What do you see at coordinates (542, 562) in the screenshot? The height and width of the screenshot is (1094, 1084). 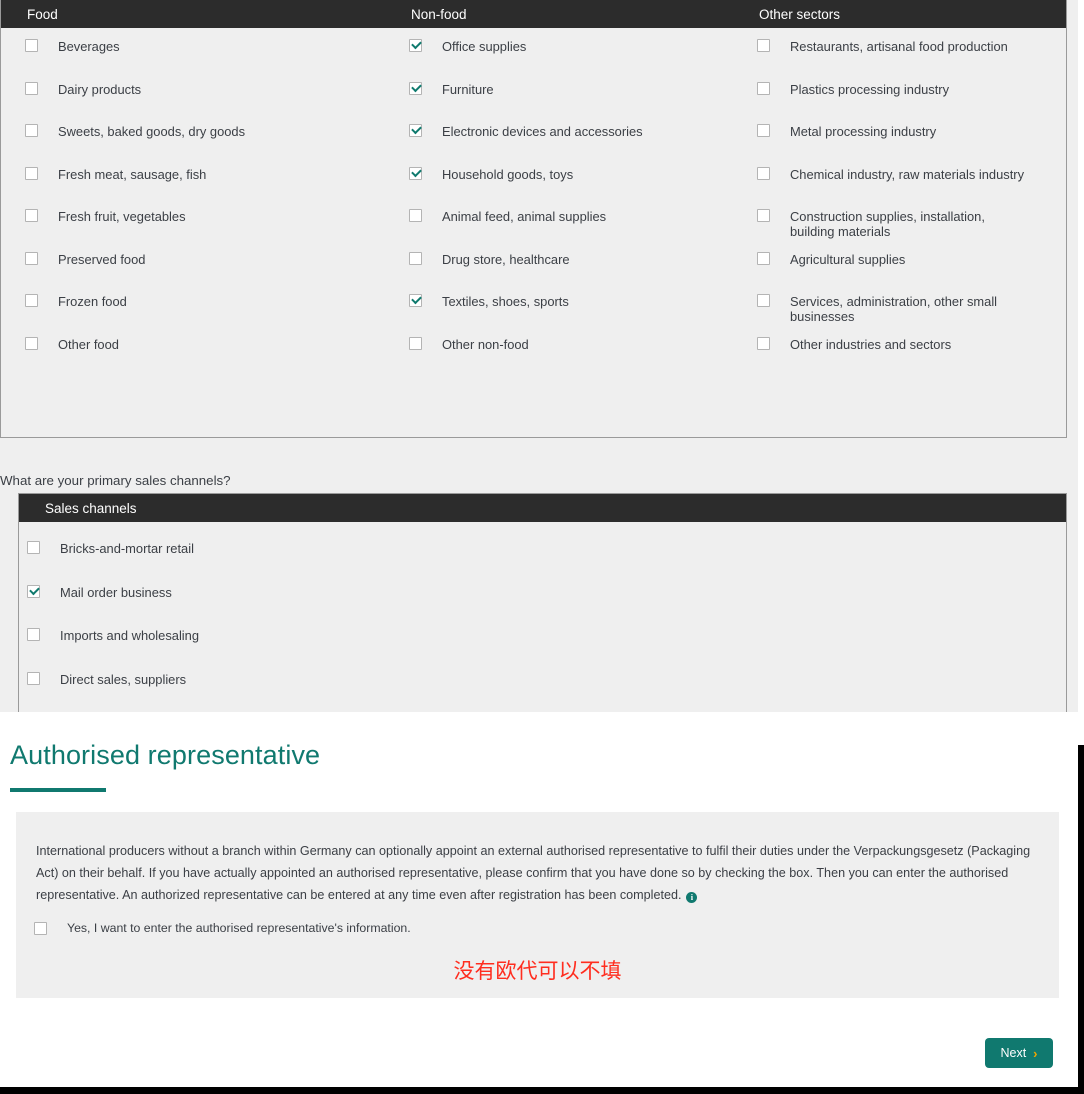 I see `sales-channel-1-row: Bricks-and-mortar retail` at bounding box center [542, 562].